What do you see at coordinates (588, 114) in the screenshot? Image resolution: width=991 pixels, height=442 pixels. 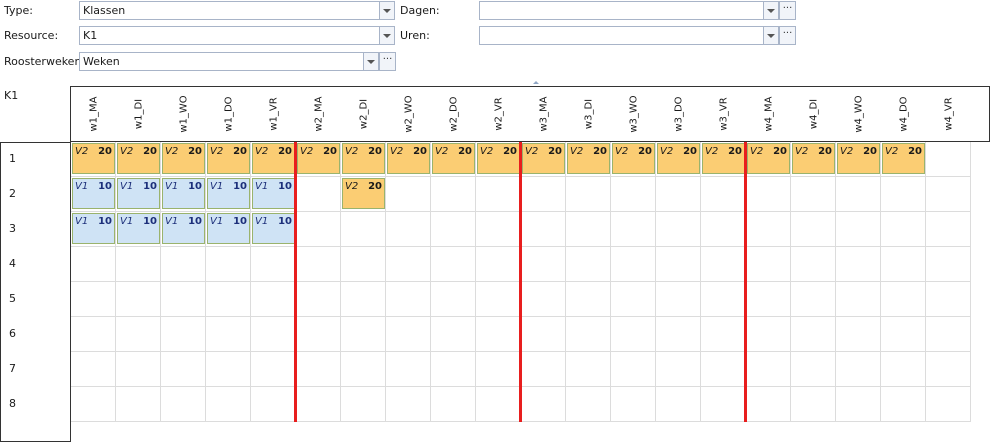 I see `day-header: w3_DI` at bounding box center [588, 114].